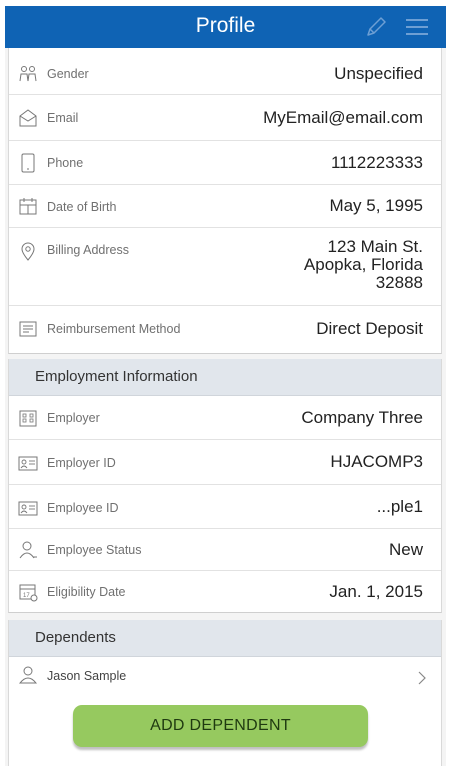 The height and width of the screenshot is (771, 453). Describe the element at coordinates (405, 549) in the screenshot. I see `employee-status-value: New` at that location.